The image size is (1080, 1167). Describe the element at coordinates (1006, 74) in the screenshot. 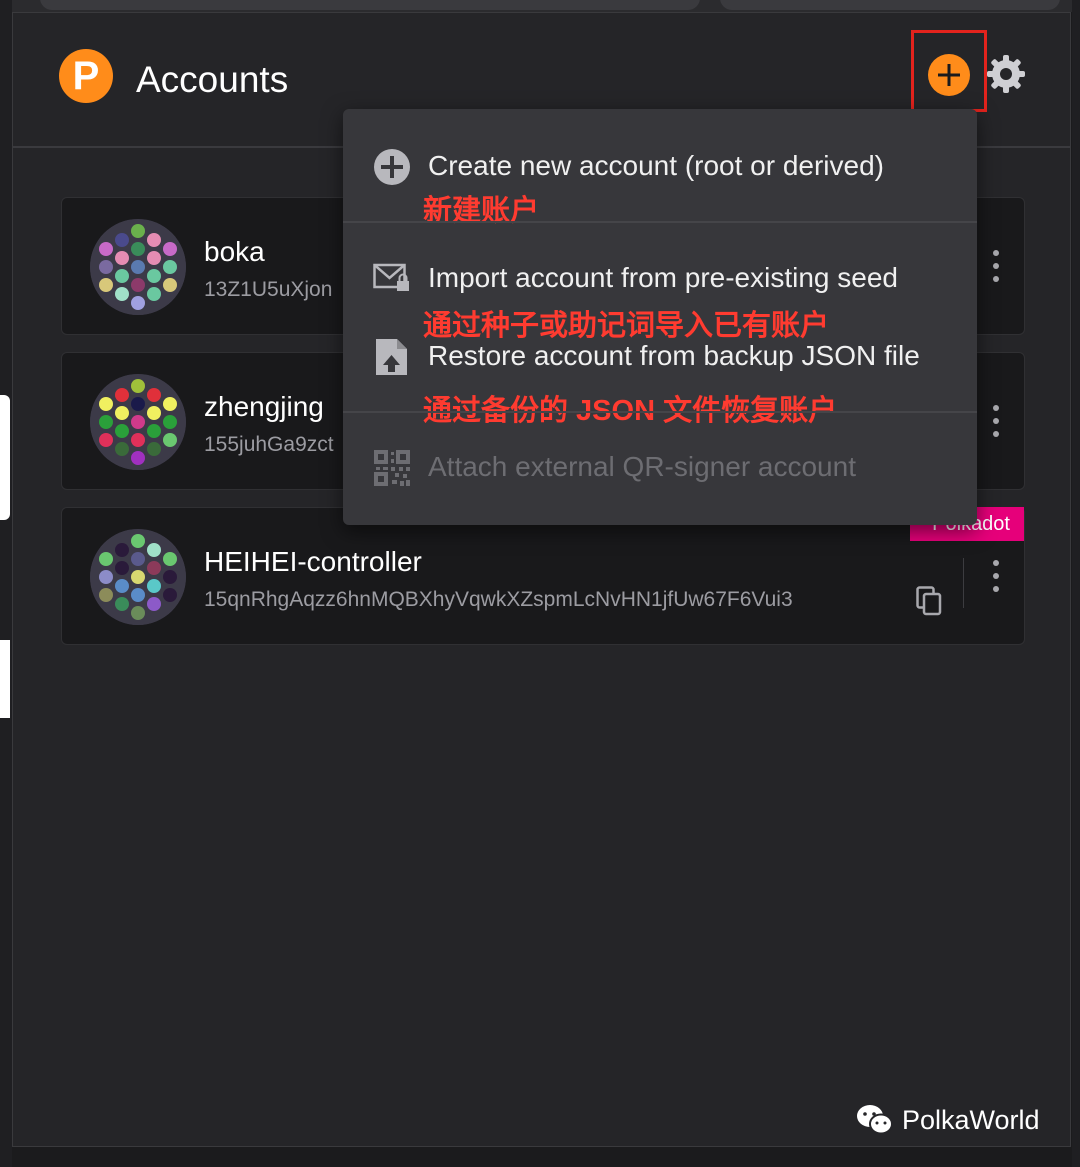

I see `settings-gear-icon` at that location.